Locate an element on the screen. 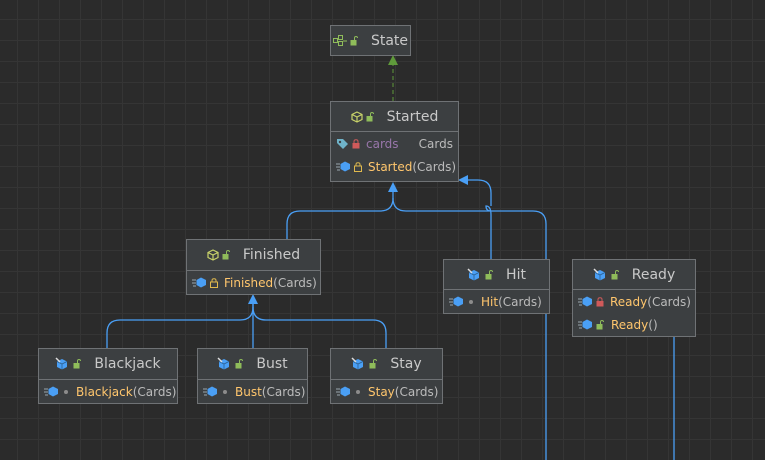 This screenshot has height=460, width=765. arrowhead-finished is located at coordinates (253, 299).